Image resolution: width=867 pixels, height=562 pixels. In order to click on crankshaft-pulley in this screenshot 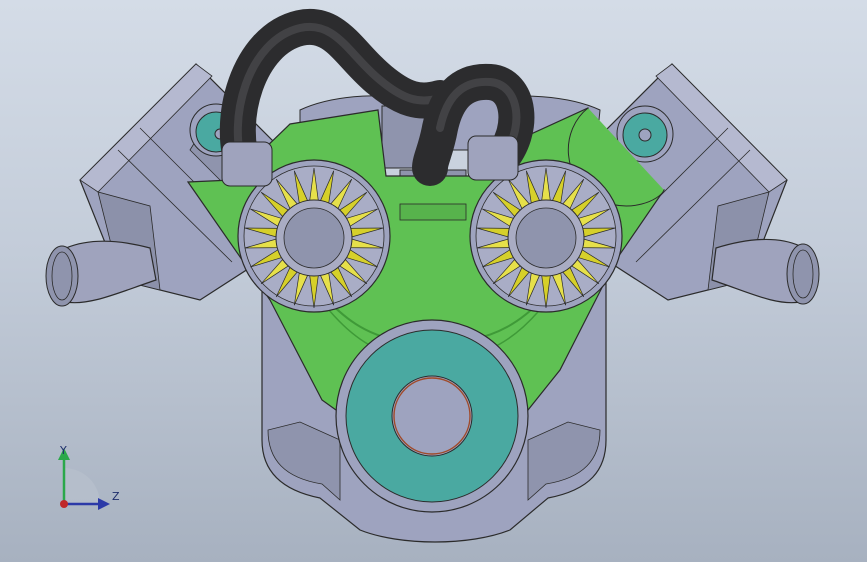, I will do `click(432, 416)`.